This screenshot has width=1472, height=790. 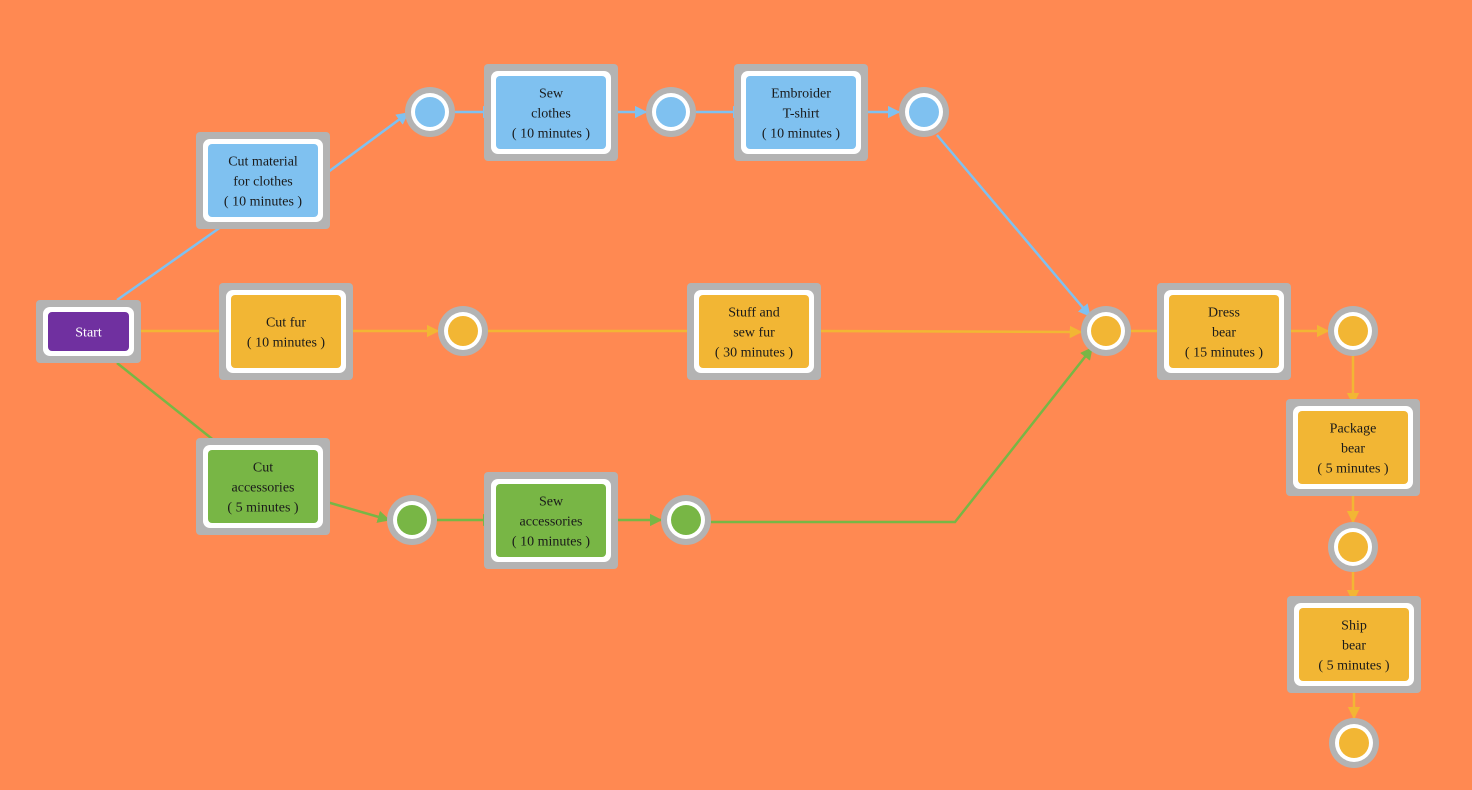 I want to click on event-node-e4, so click(x=463, y=331).